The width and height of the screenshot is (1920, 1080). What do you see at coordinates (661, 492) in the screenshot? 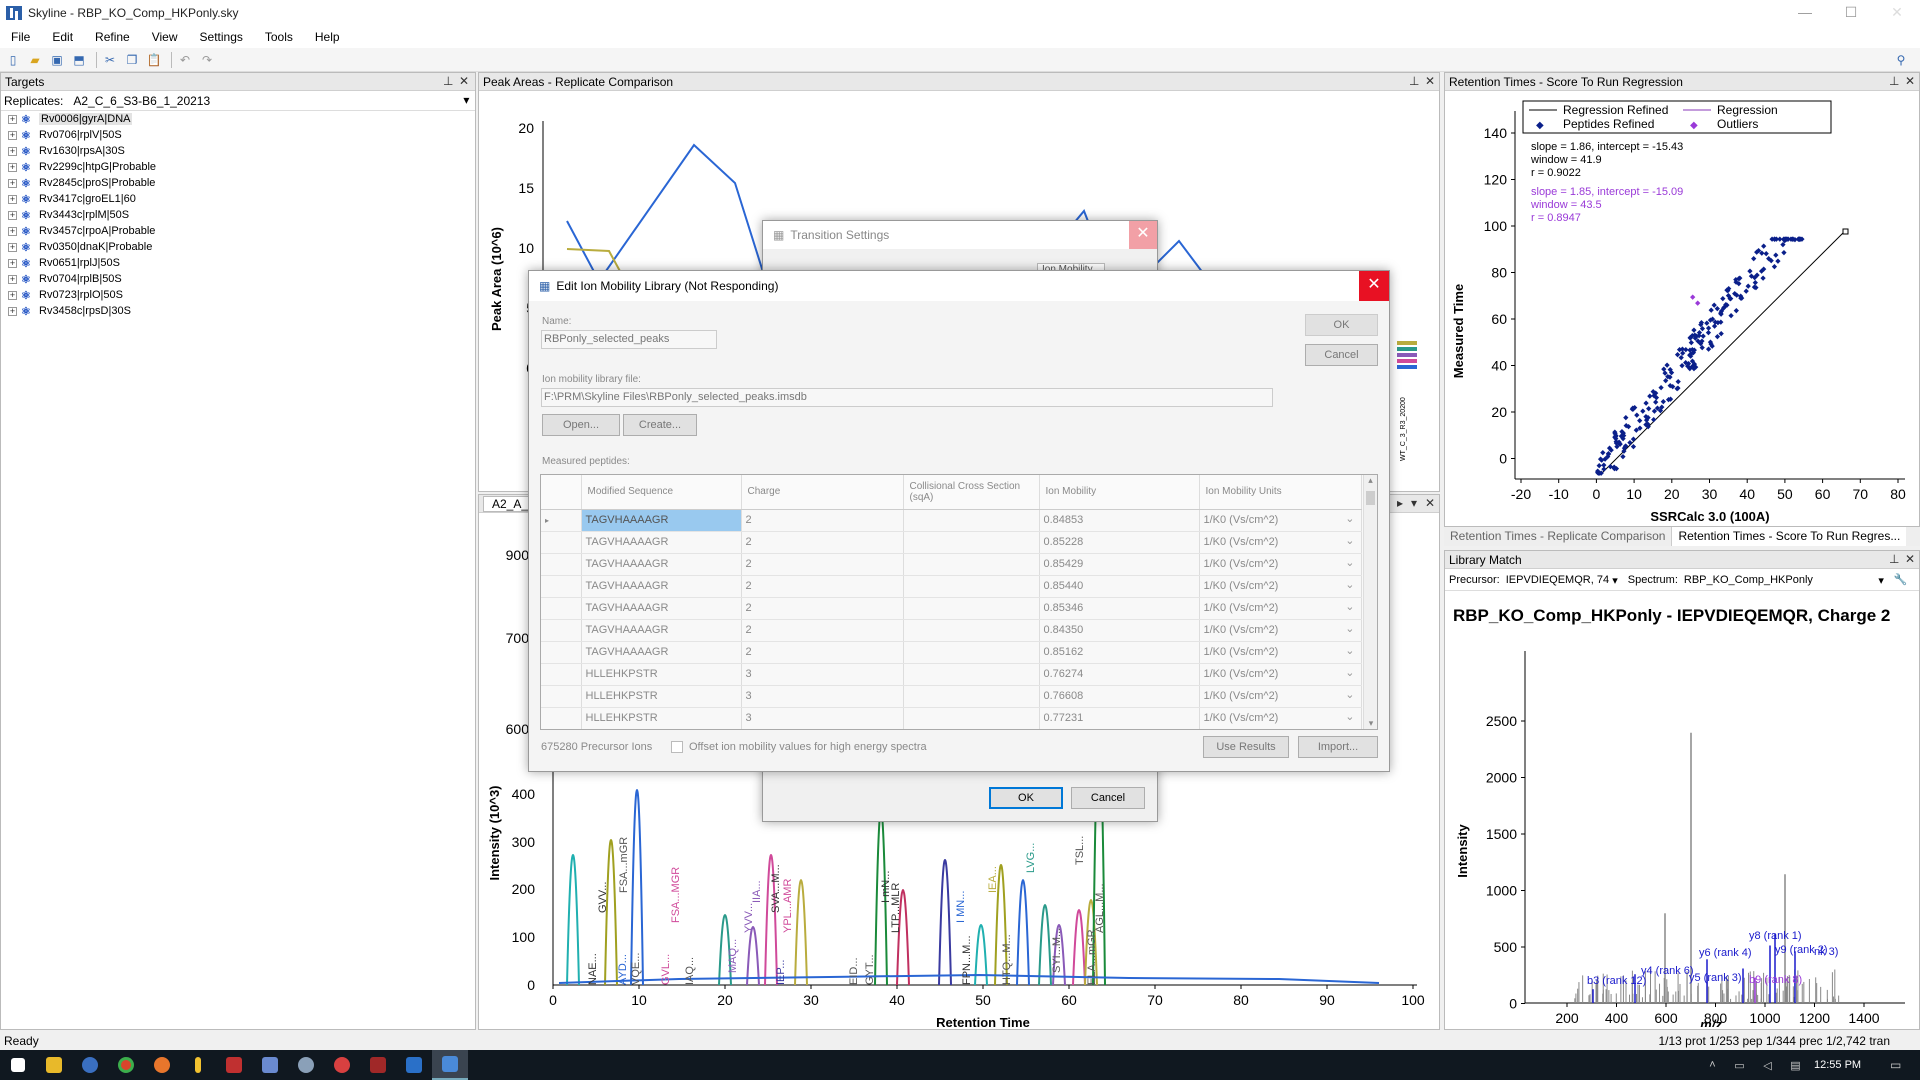
I see `column-header: Modified Sequence` at bounding box center [661, 492].